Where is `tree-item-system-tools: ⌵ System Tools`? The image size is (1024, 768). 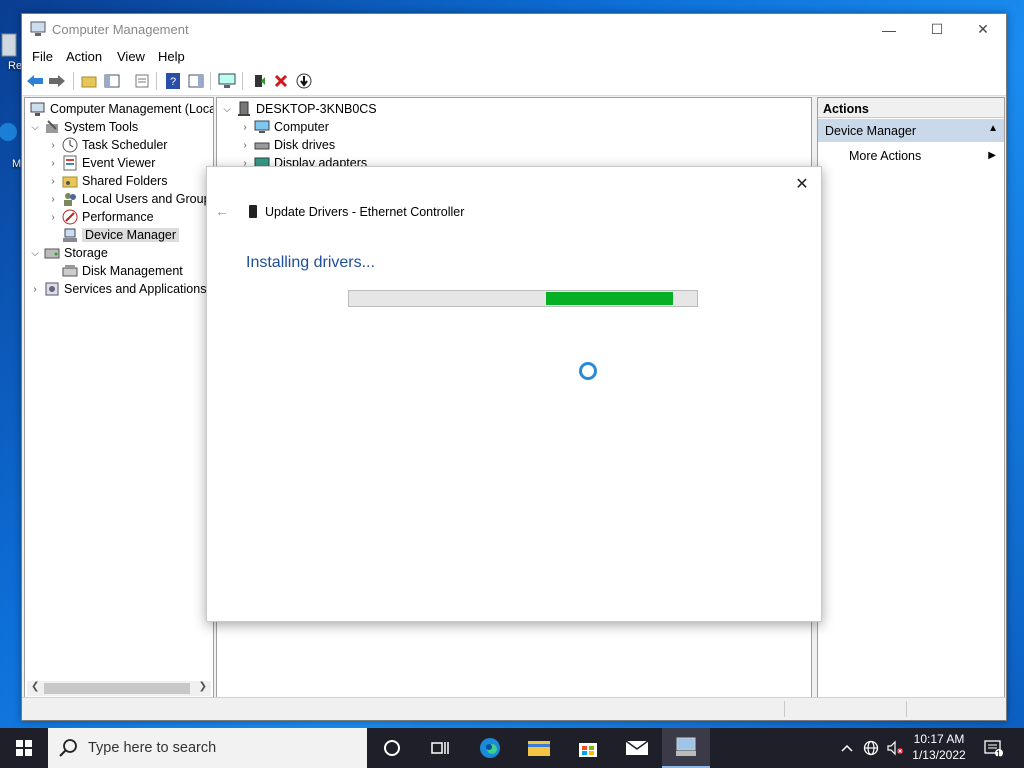 tree-item-system-tools: ⌵ System Tools is located at coordinates (83, 127).